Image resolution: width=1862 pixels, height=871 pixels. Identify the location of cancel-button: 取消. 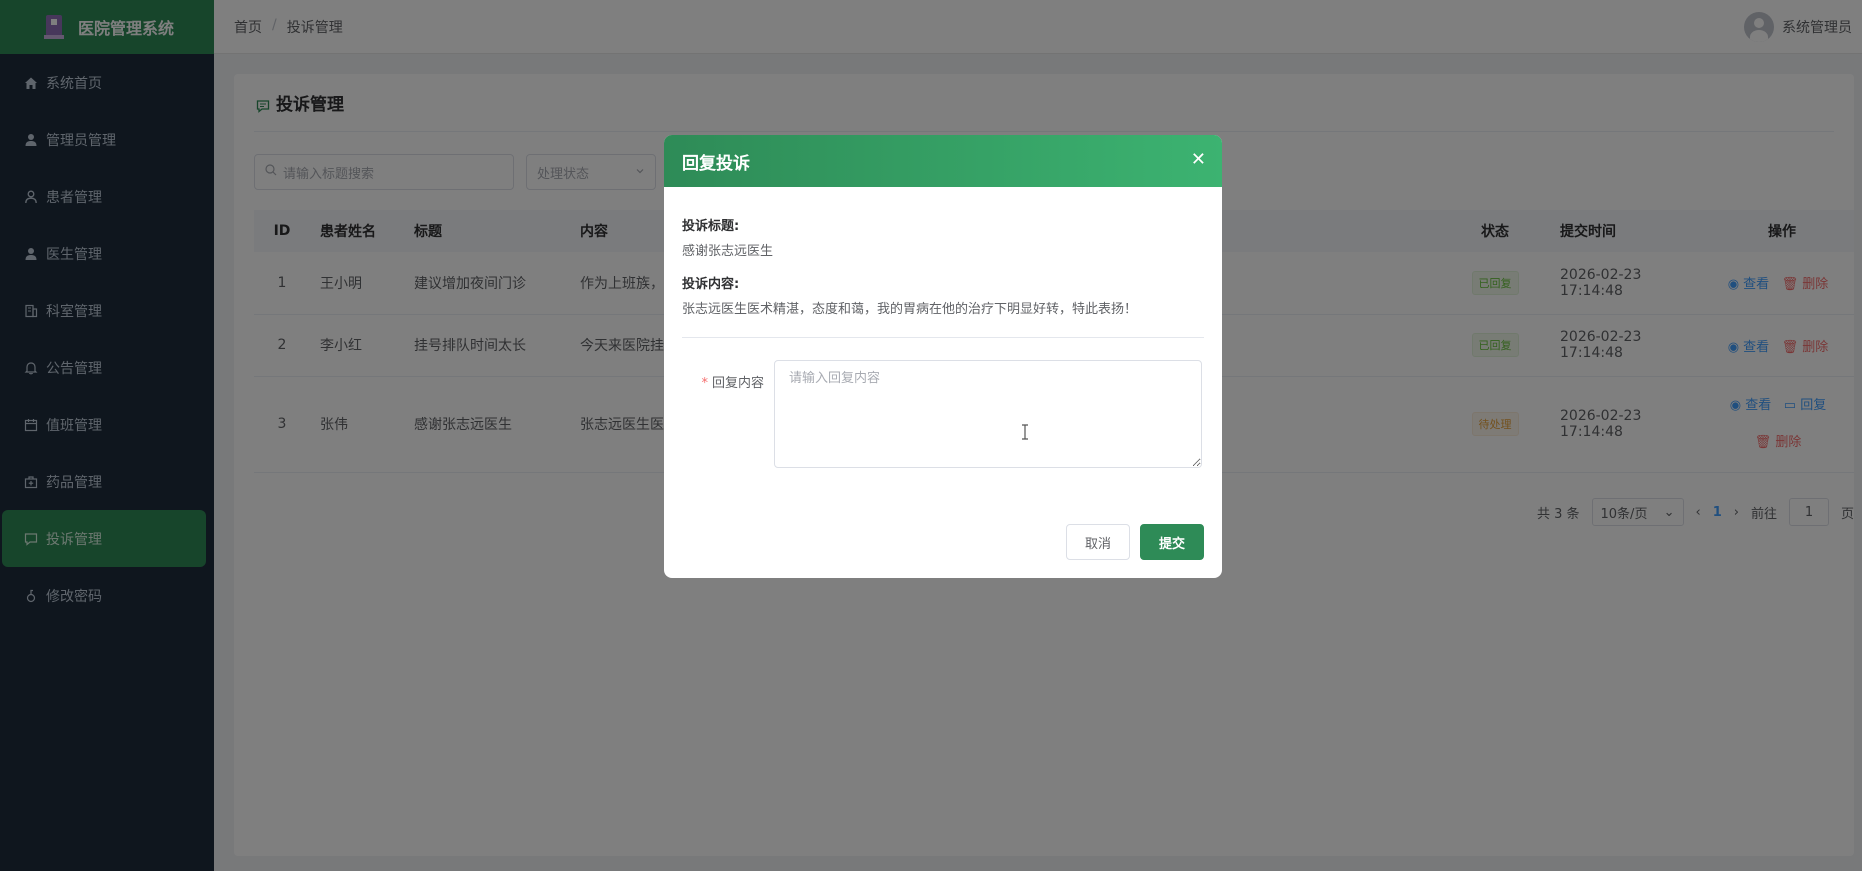
(1097, 542).